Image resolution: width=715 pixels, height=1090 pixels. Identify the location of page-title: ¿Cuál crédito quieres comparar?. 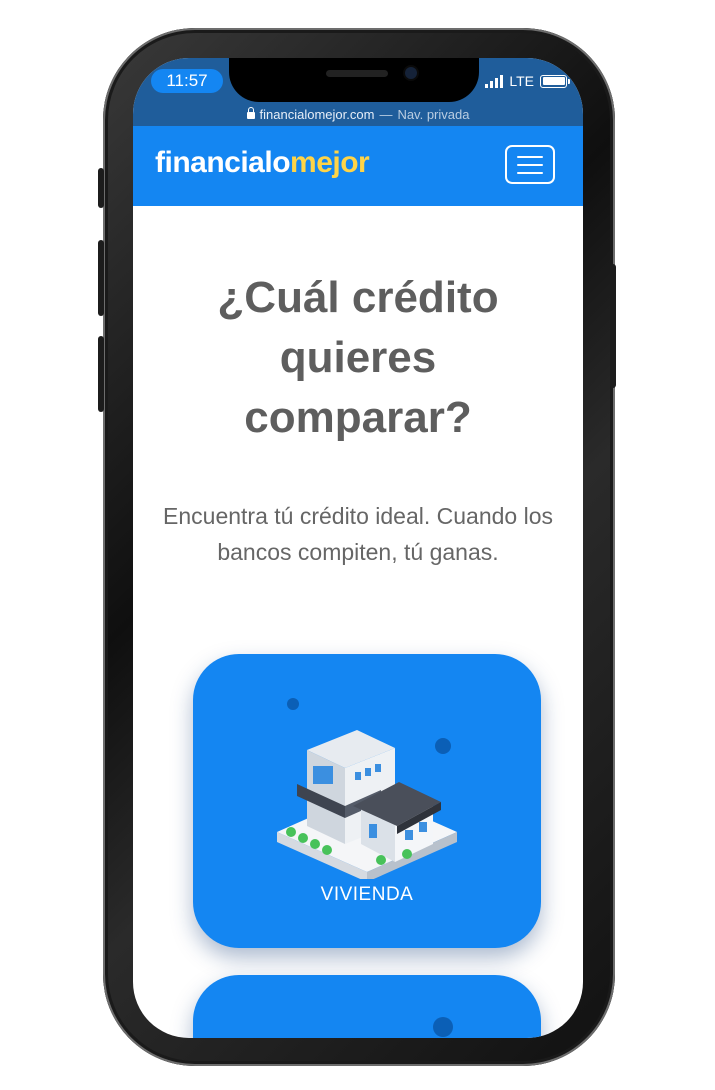
(358, 357).